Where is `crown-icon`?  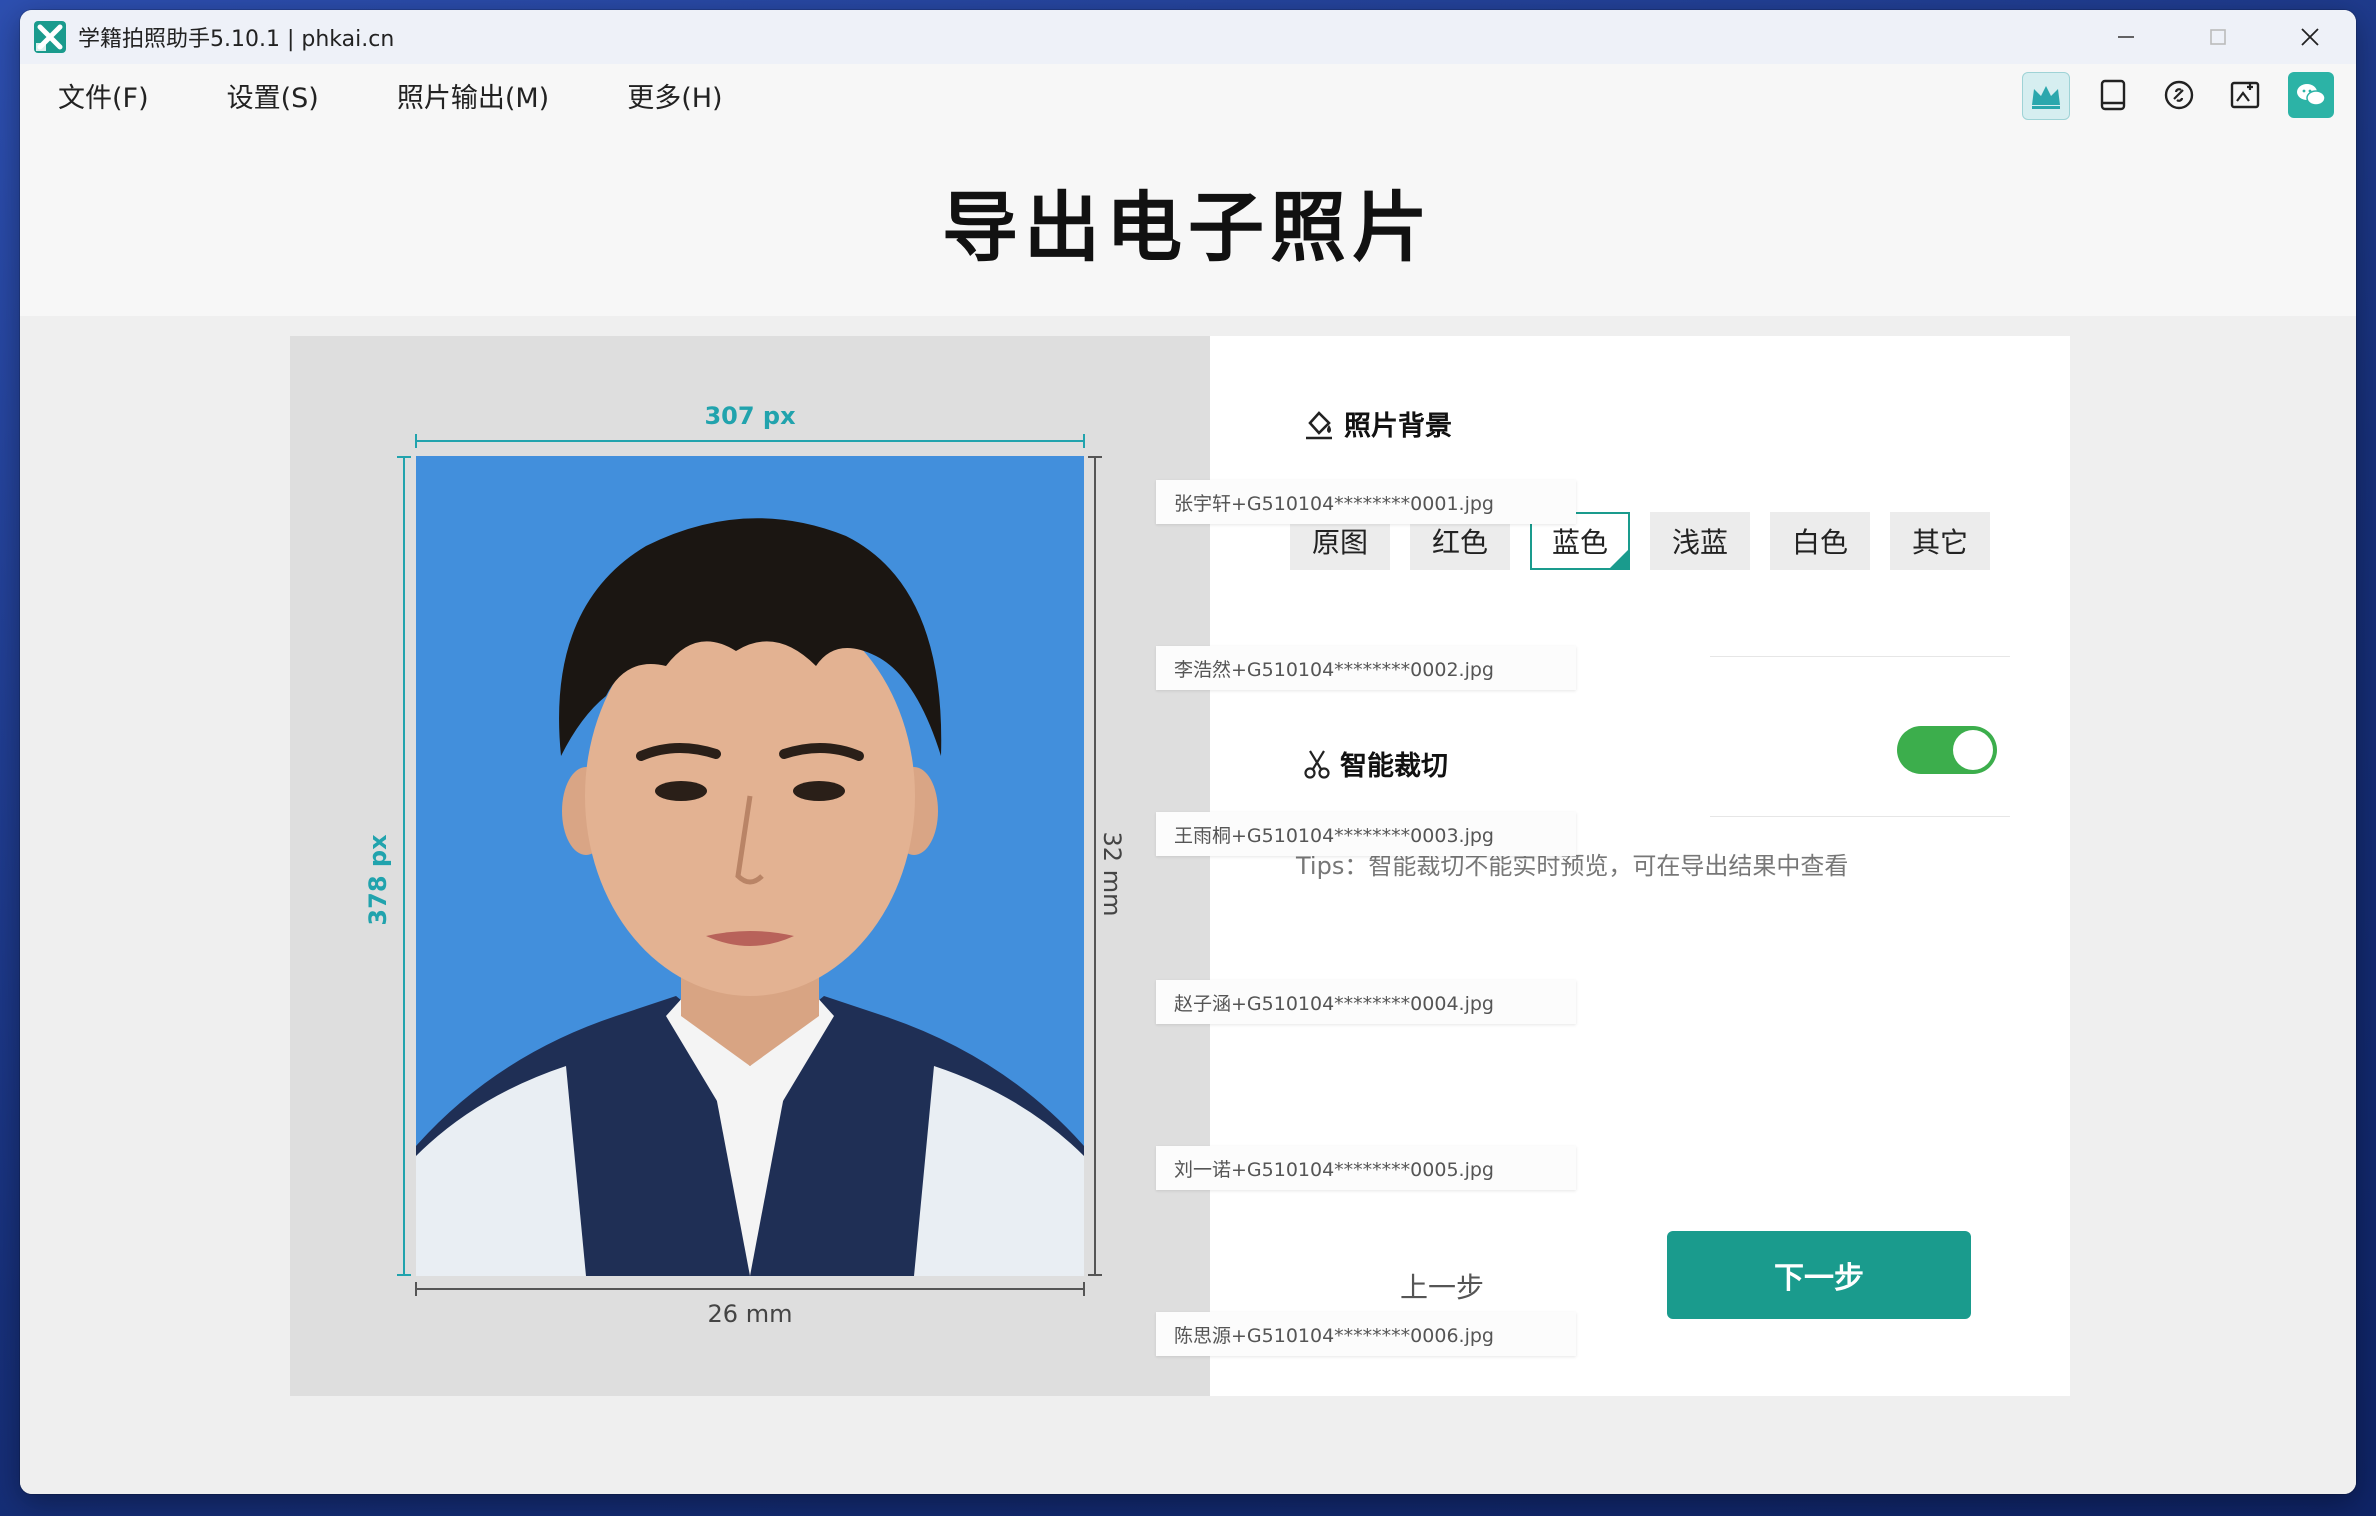
crown-icon is located at coordinates (2046, 96).